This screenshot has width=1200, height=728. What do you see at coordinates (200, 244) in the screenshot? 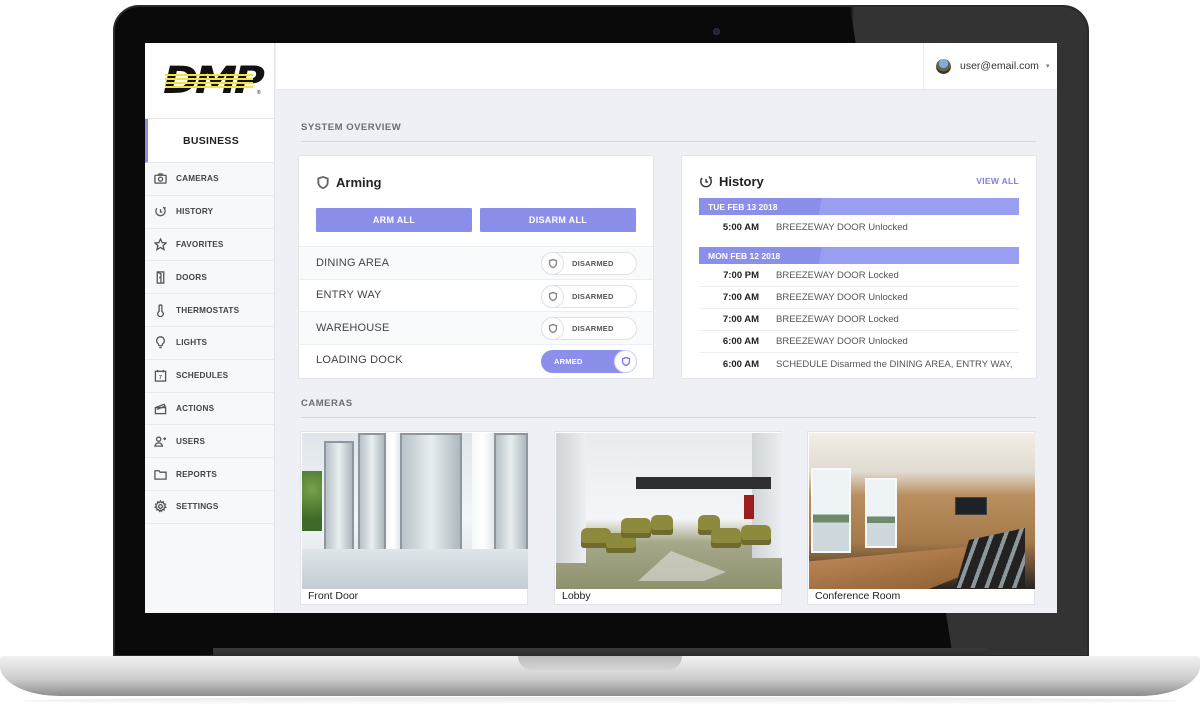
I see `sidebar-item-label: FAVORITES` at bounding box center [200, 244].